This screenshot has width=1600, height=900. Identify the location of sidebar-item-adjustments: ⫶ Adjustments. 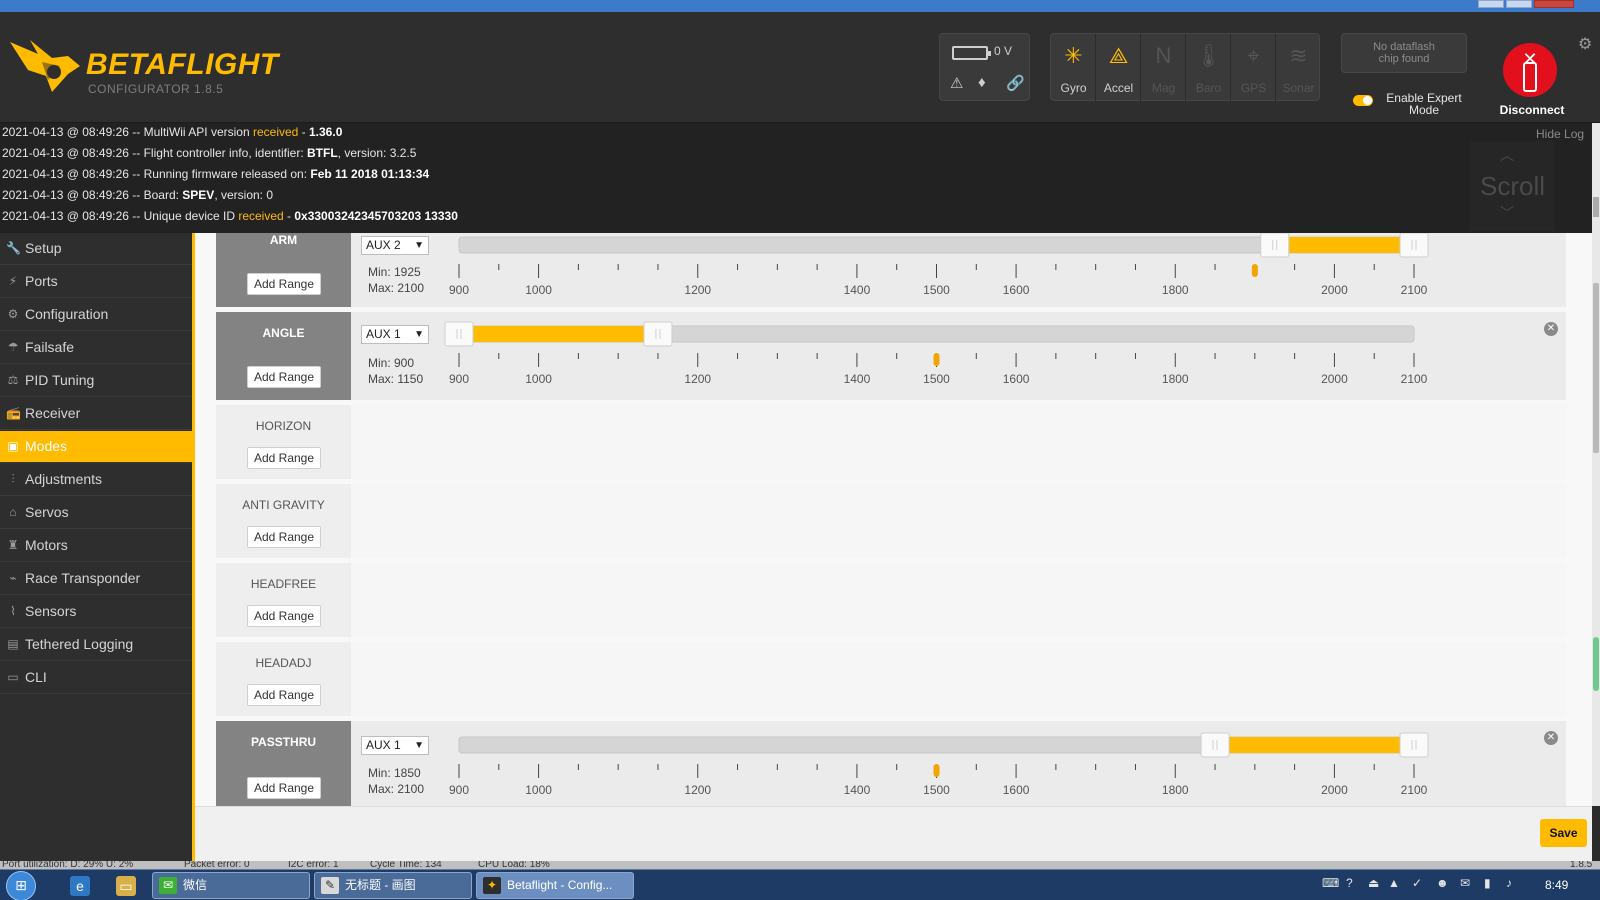
(96, 480).